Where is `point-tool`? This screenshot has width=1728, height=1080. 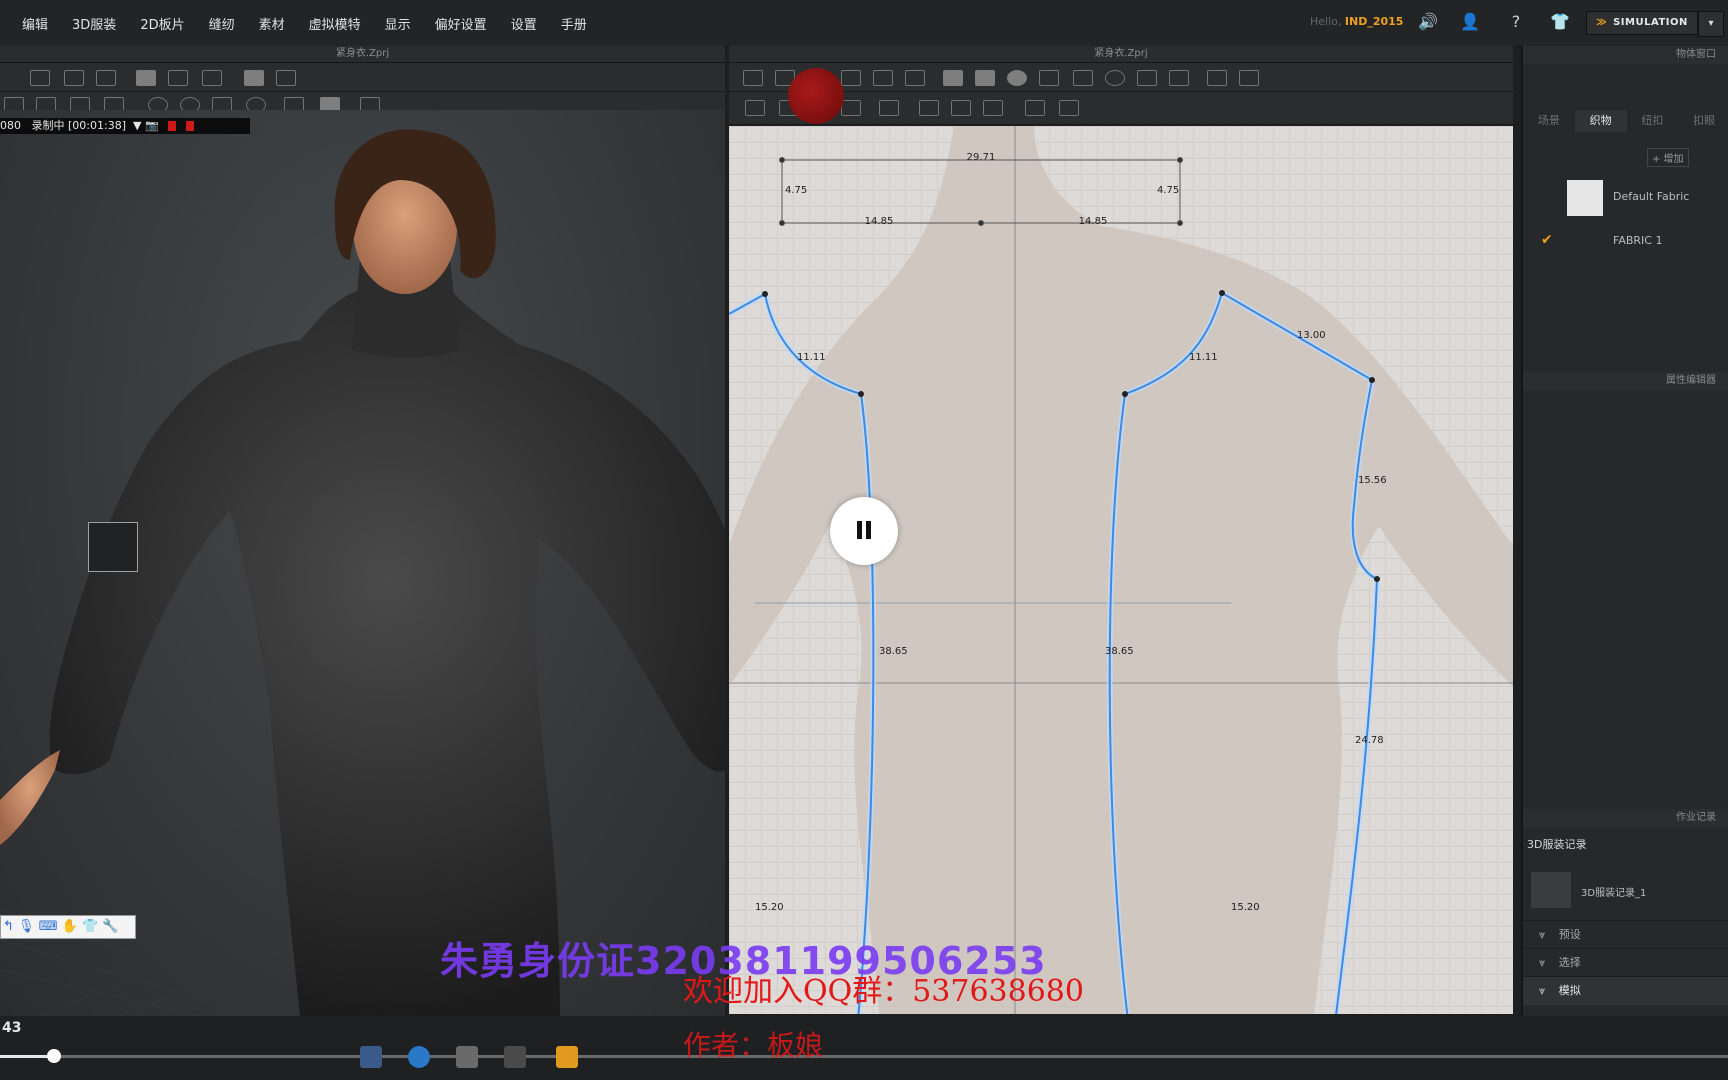
point-tool is located at coordinates (851, 78).